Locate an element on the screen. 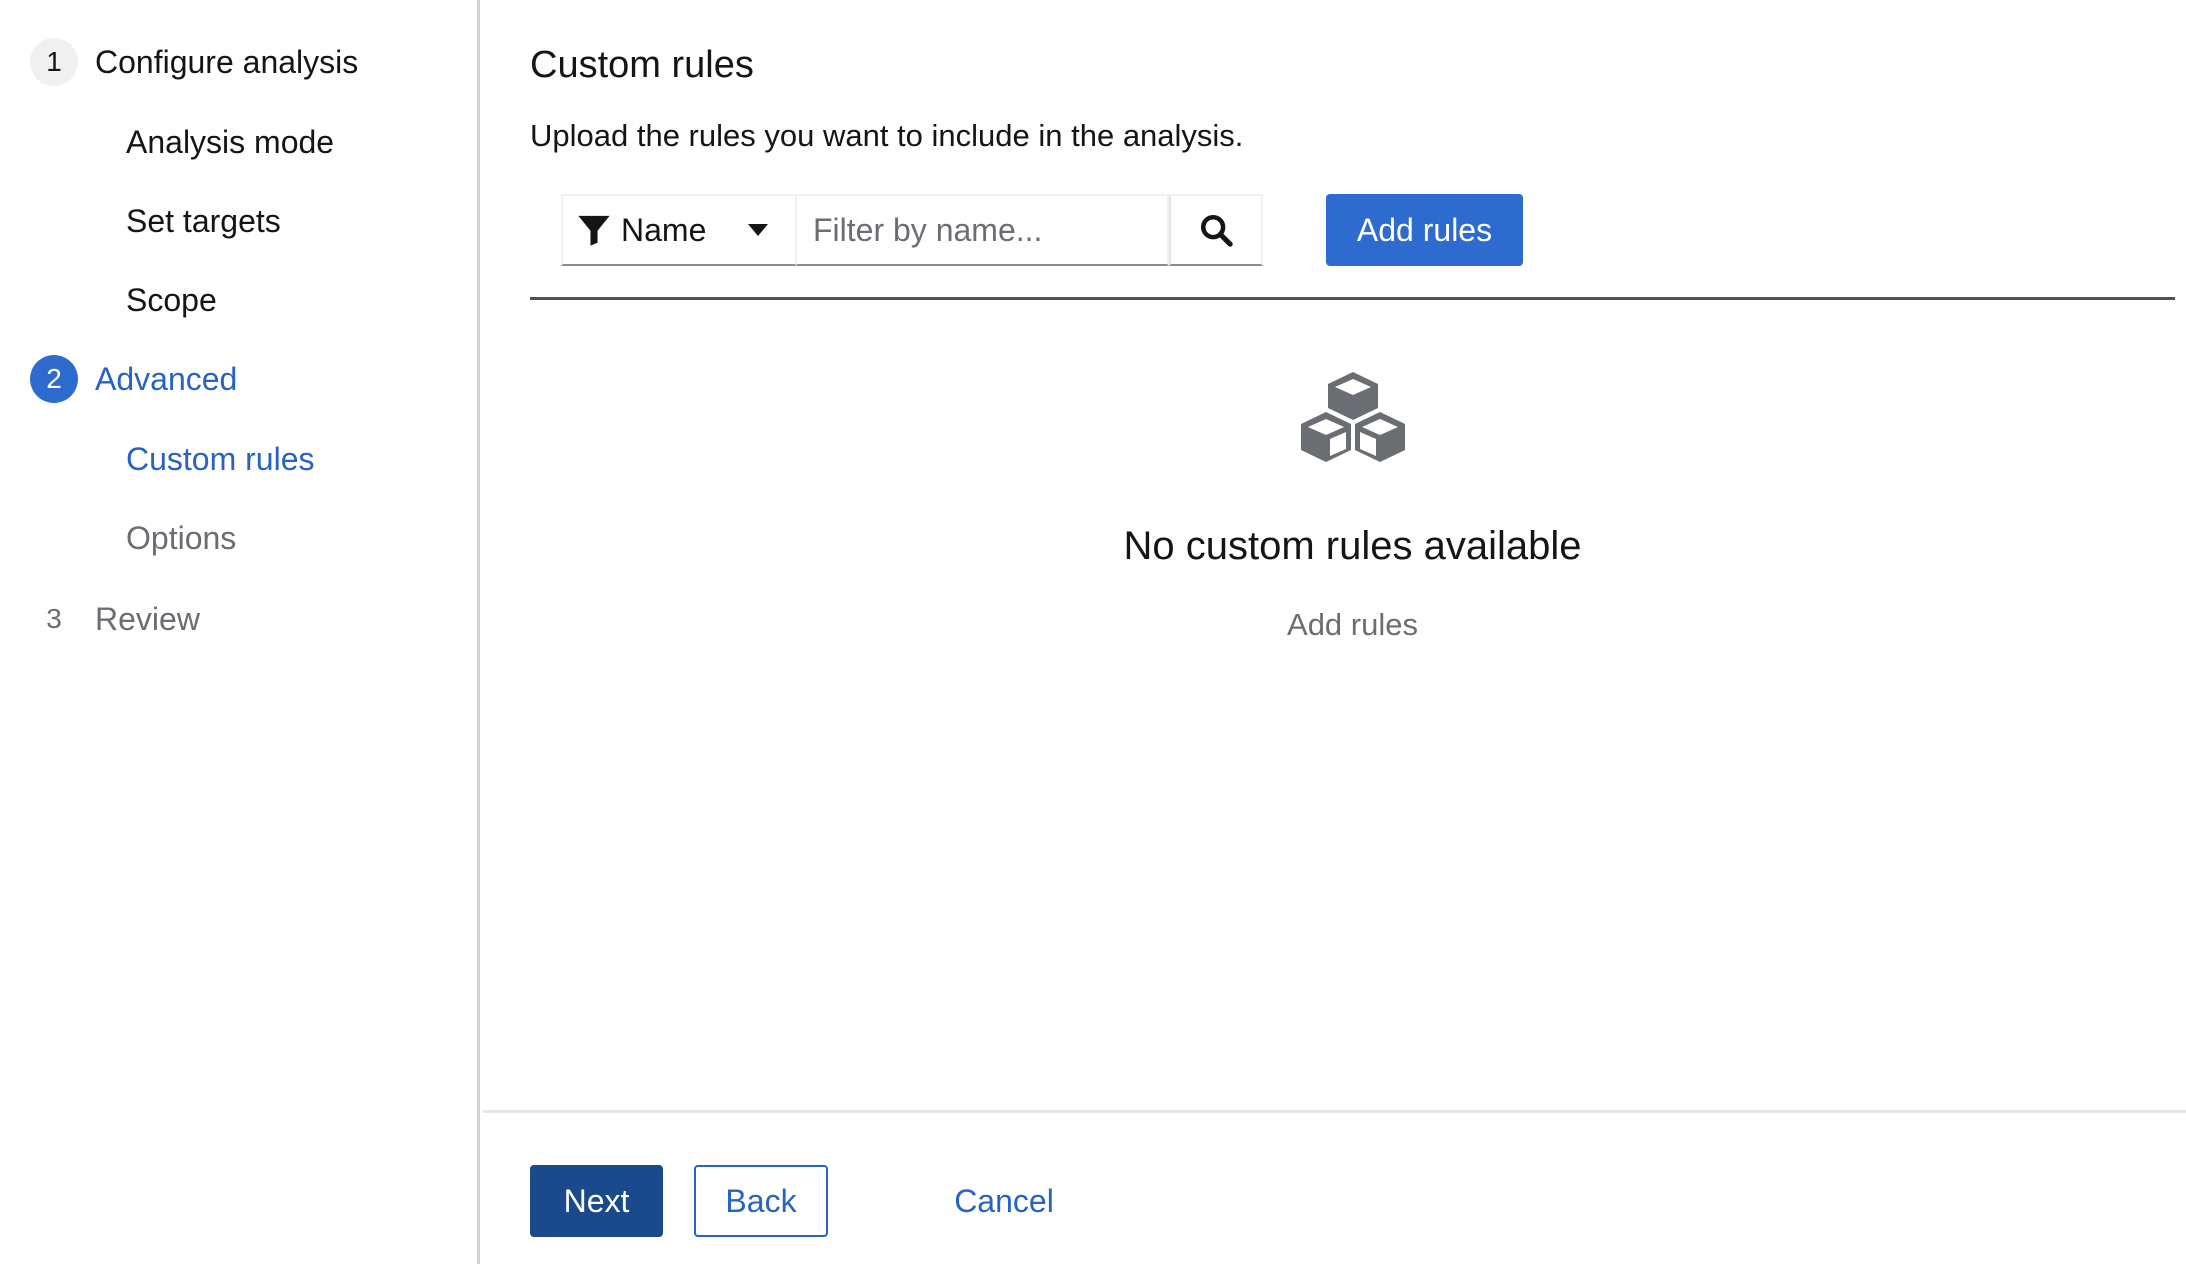 The width and height of the screenshot is (2186, 1264). filter-dropdown-label: Name is located at coordinates (664, 229).